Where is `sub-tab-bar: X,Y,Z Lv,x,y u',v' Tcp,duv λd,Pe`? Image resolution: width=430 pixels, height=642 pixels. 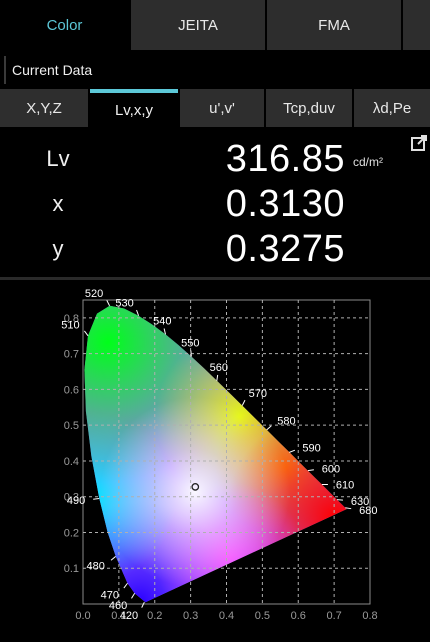 sub-tab-bar: X,Y,Z Lv,x,y u',v' Tcp,duv λd,Pe is located at coordinates (215, 108).